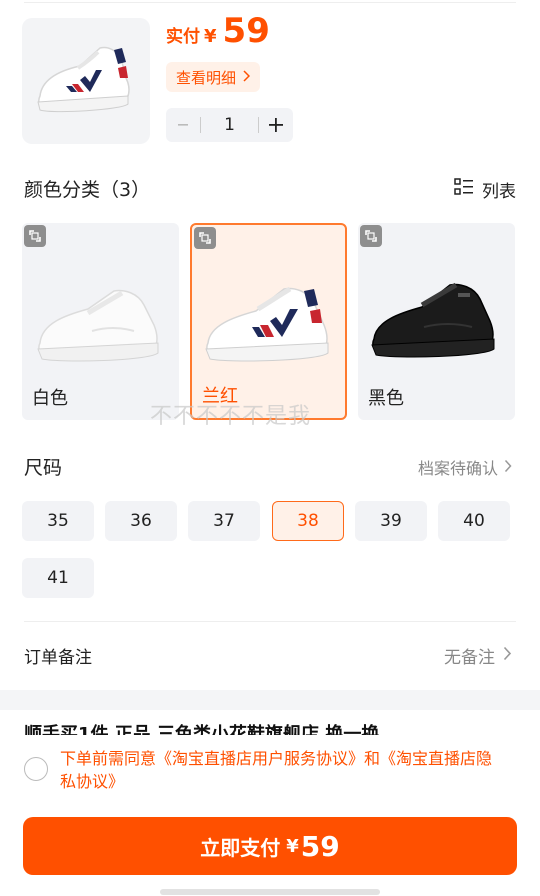  What do you see at coordinates (206, 77) in the screenshot?
I see `view-detail-label: 查看明细` at bounding box center [206, 77].